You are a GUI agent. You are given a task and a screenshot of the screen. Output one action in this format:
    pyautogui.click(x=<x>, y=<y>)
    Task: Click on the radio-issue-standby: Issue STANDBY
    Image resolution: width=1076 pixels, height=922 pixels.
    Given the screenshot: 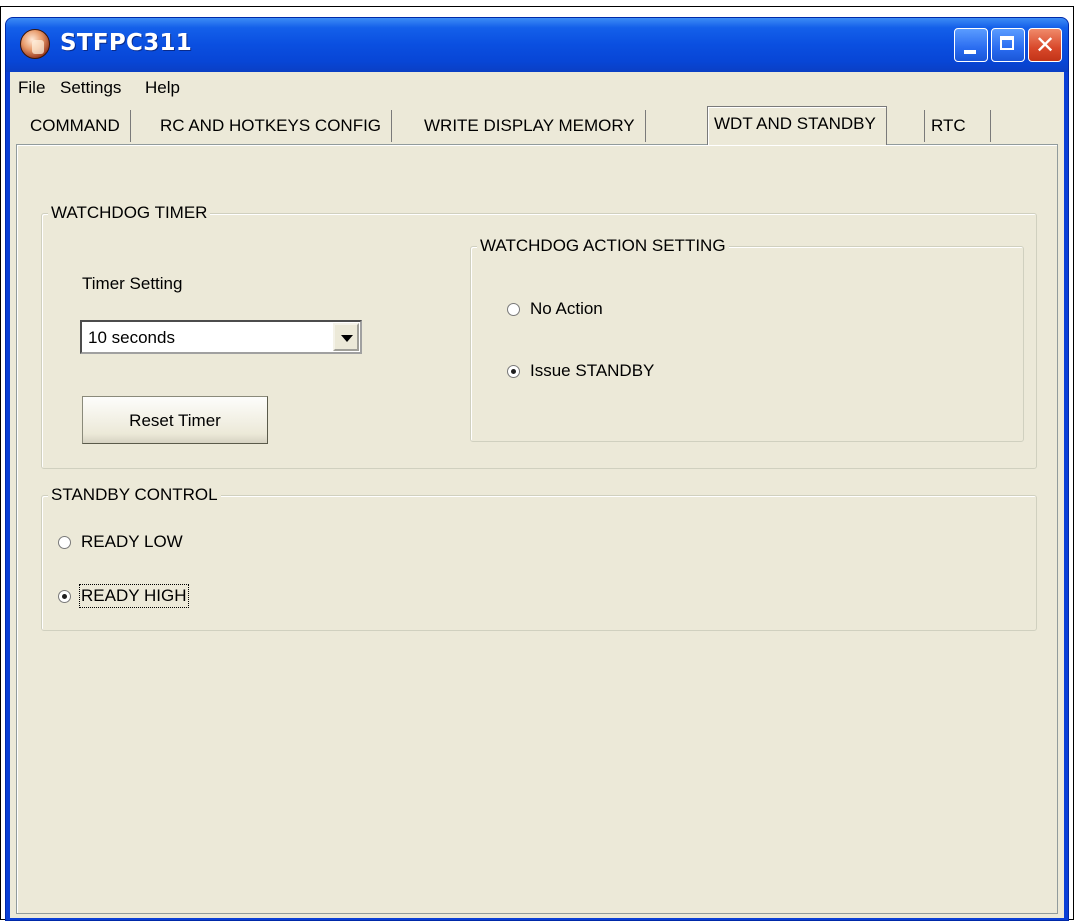 What is the action you would take?
    pyautogui.click(x=580, y=371)
    